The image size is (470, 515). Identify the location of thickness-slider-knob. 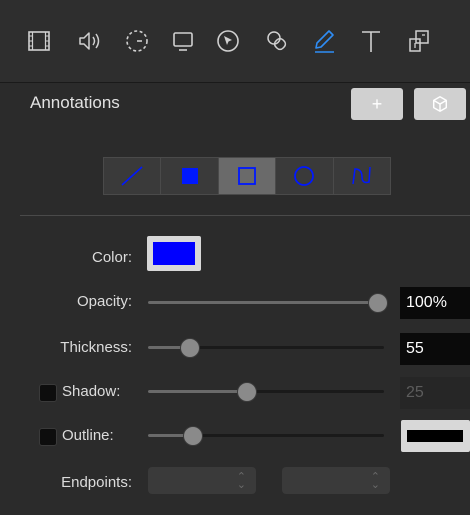
(190, 348).